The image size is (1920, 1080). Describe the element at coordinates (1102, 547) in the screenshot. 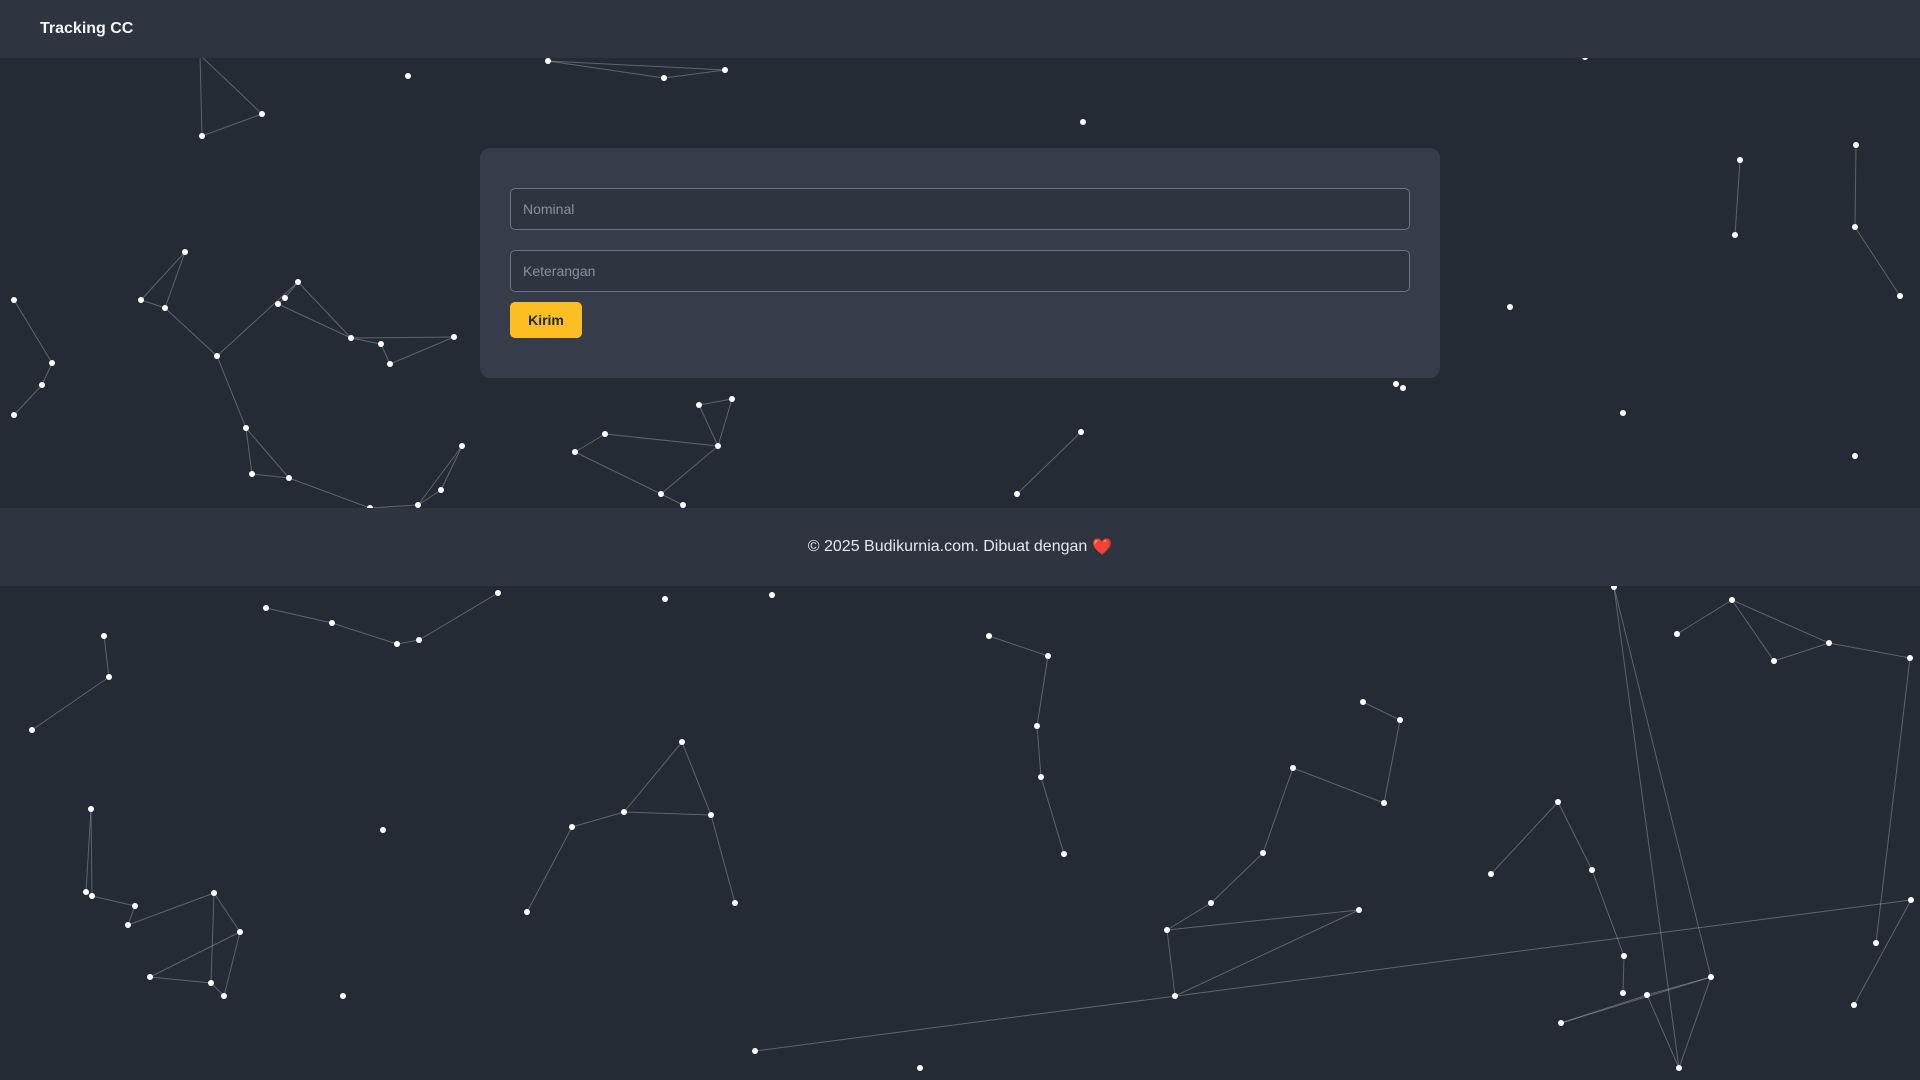

I see `heart-icon: ❤️` at that location.